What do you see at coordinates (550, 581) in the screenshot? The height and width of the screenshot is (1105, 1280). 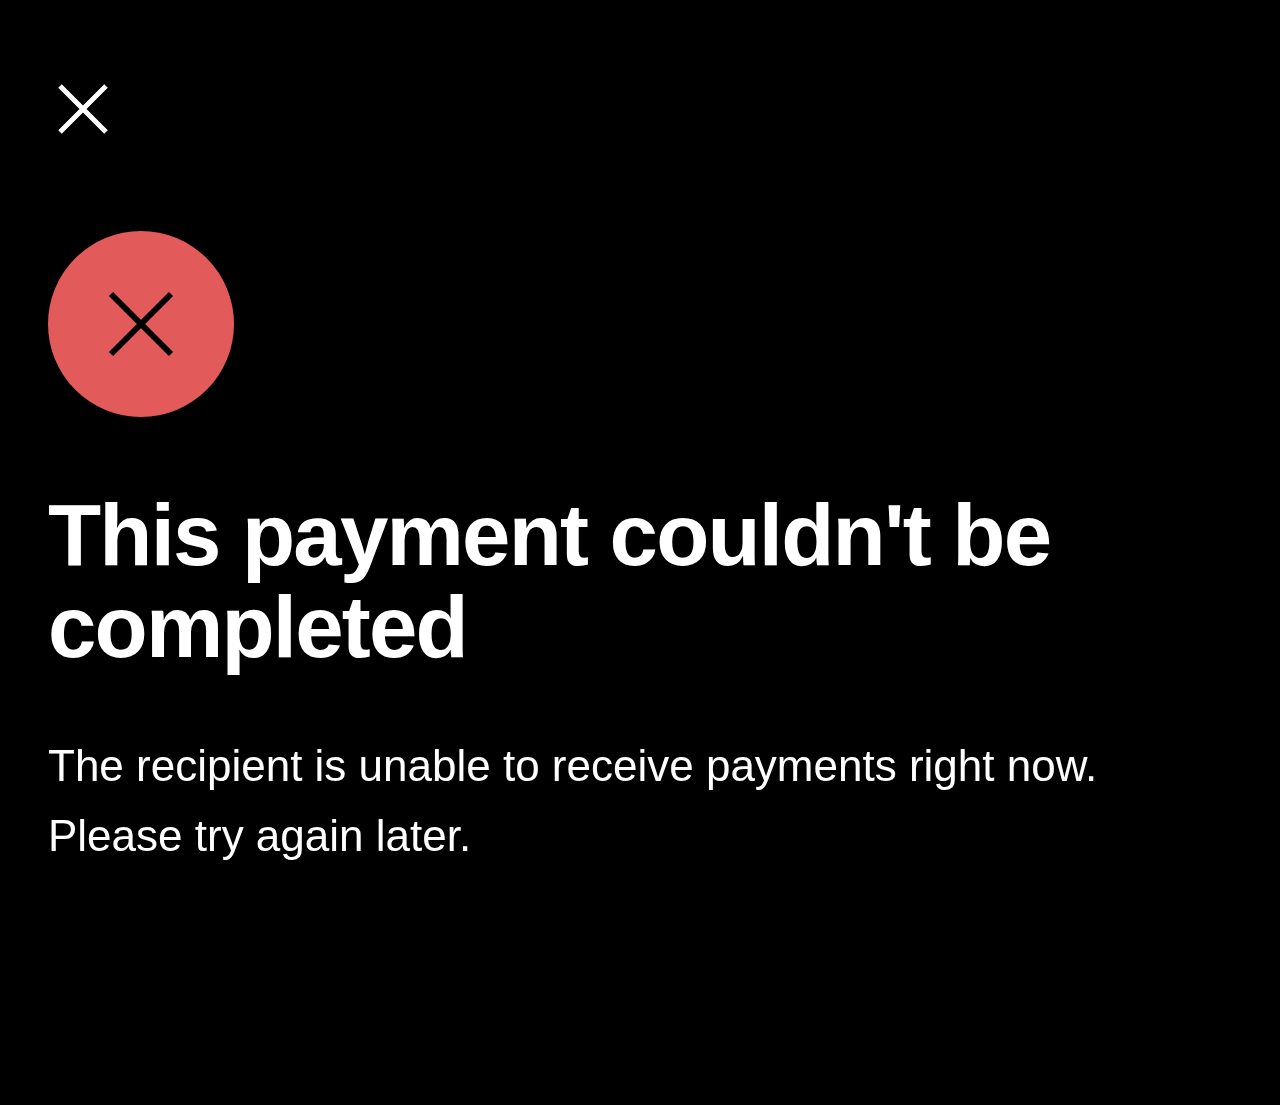 I see `error-title: This payment couldn't be completed` at bounding box center [550, 581].